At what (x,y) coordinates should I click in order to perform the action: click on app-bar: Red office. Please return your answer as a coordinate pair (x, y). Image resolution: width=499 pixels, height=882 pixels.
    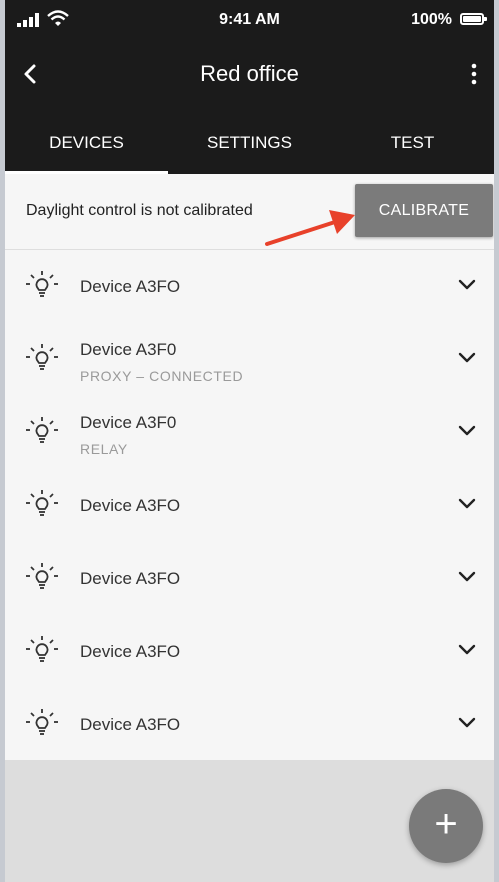
    Looking at the image, I should click on (249, 74).